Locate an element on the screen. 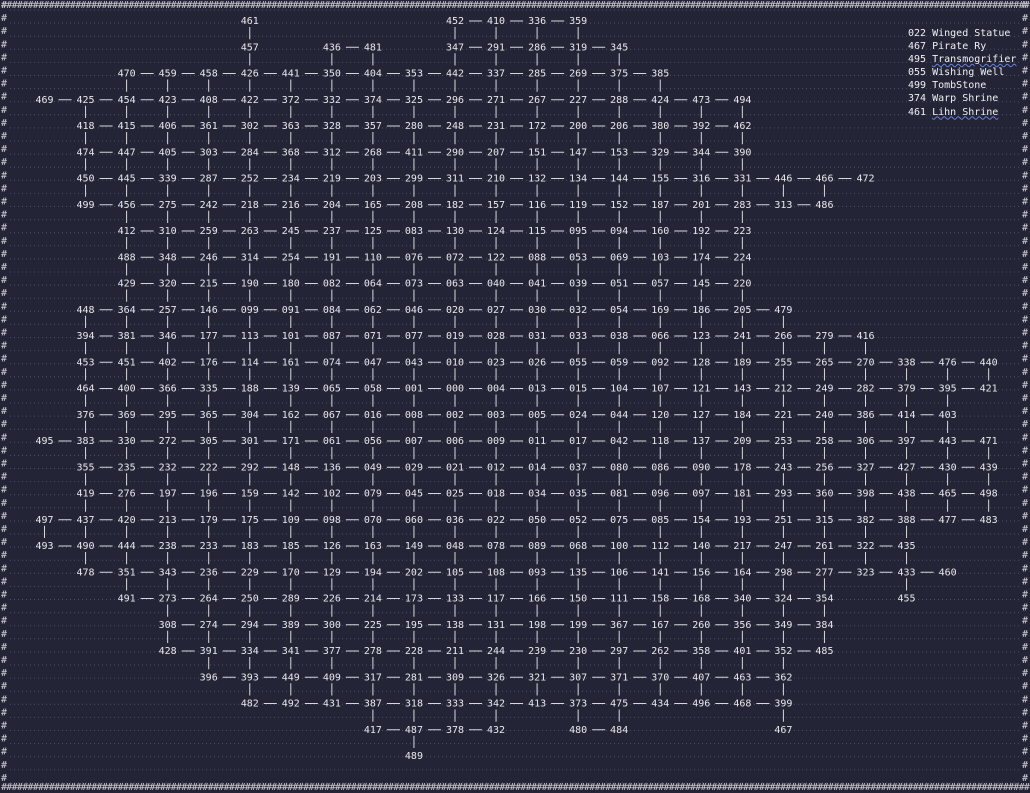  map-room: 412 is located at coordinates (127, 231).